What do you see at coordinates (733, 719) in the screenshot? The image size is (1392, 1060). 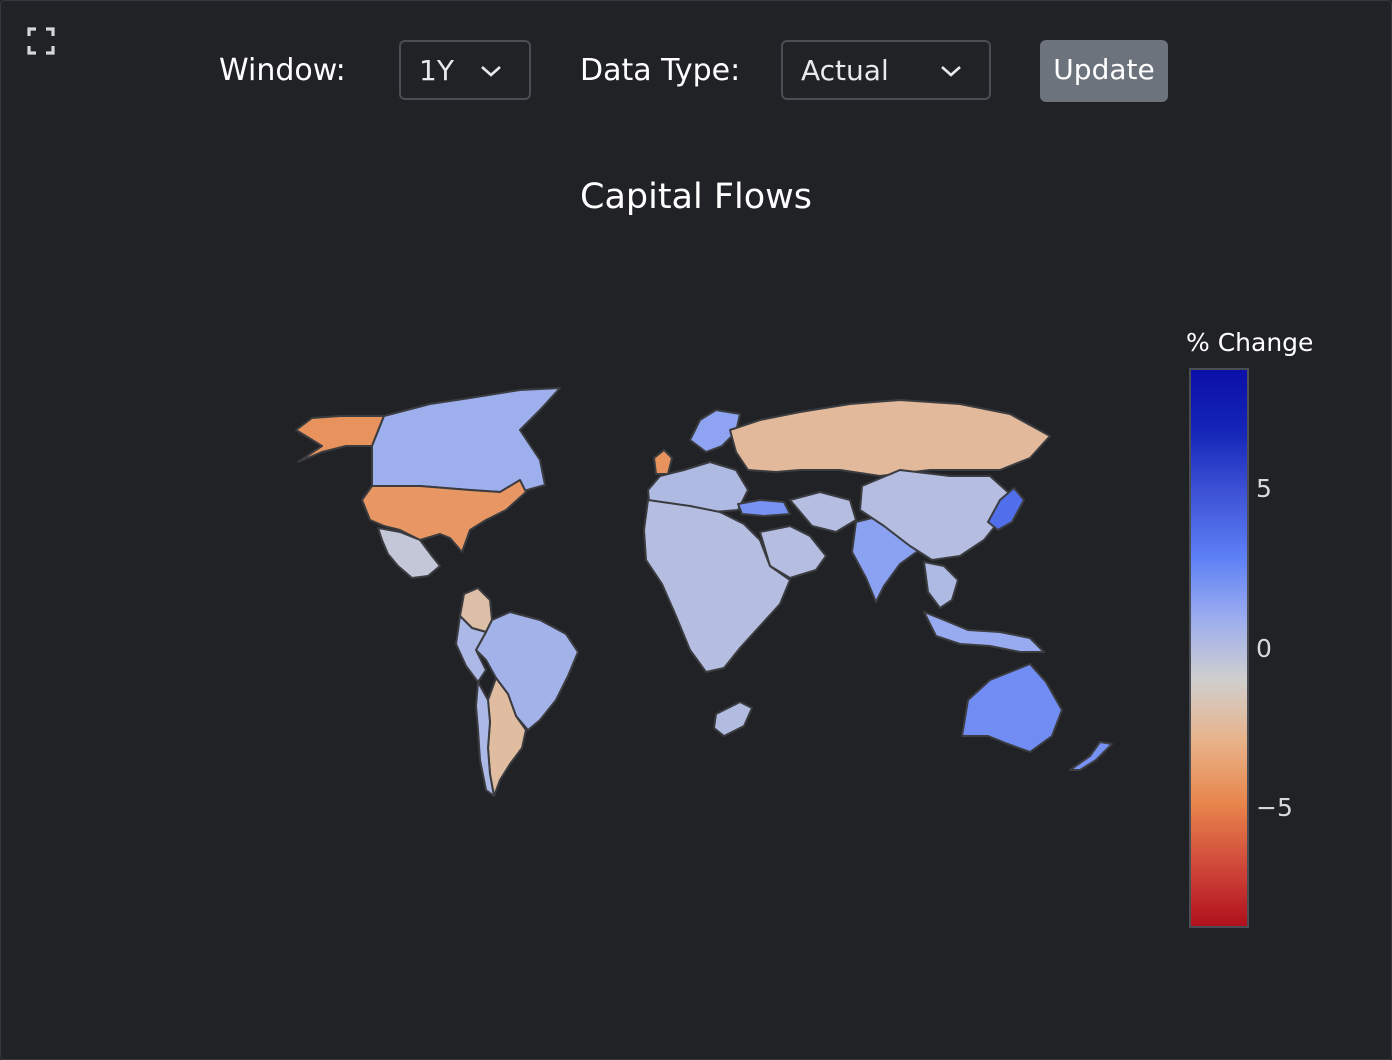 I see `country-south-africa` at bounding box center [733, 719].